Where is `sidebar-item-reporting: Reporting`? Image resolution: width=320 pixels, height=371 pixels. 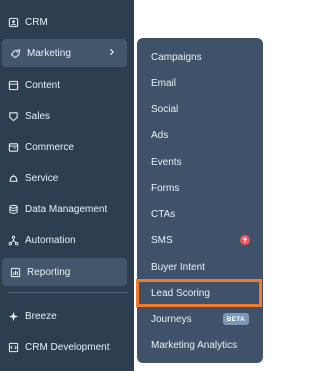 sidebar-item-reporting: Reporting is located at coordinates (64, 272).